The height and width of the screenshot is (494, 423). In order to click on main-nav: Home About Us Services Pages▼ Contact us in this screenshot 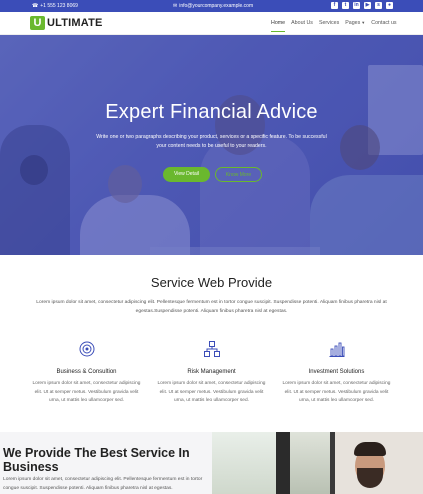, I will do `click(334, 26)`.